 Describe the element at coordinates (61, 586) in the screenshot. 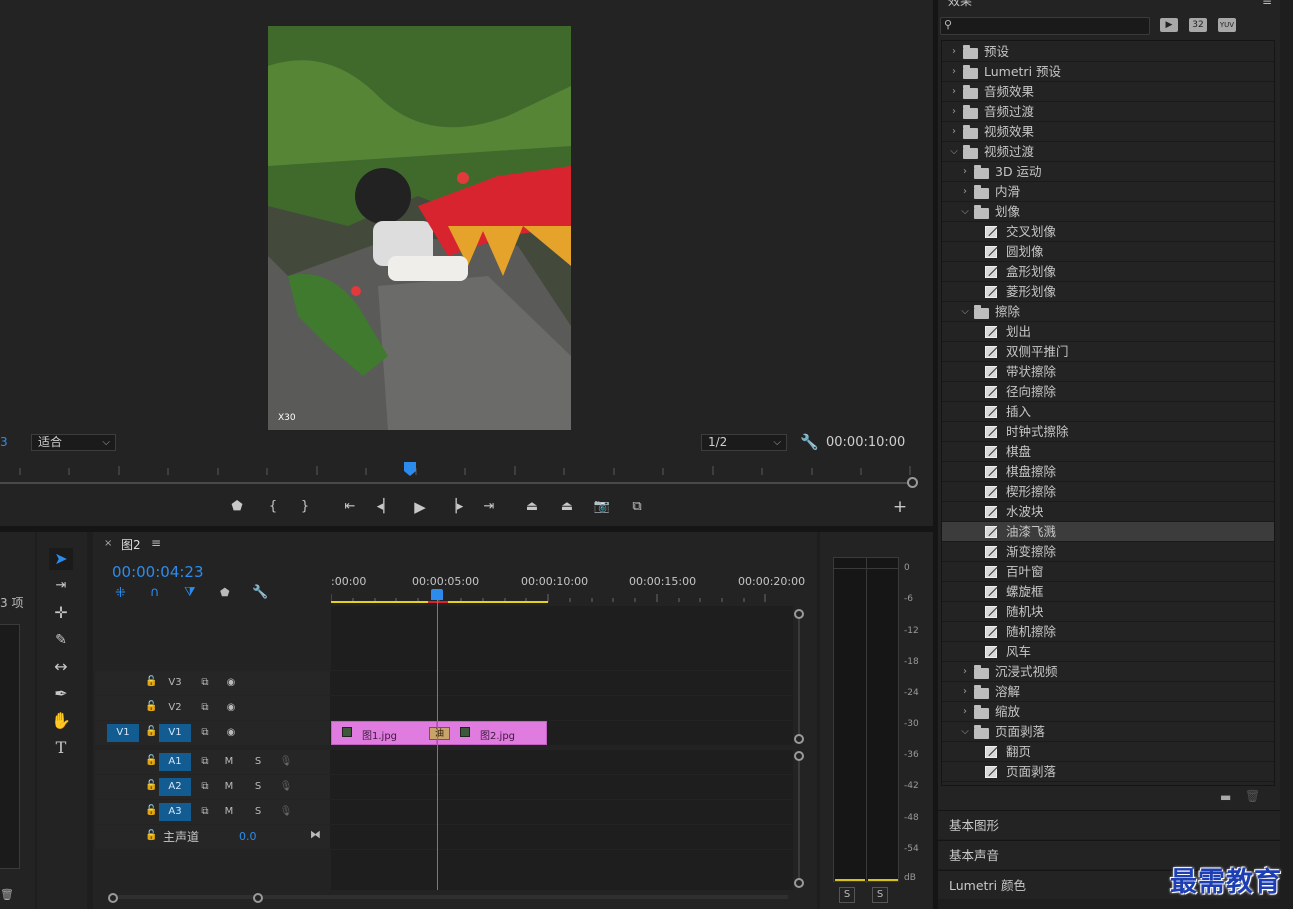

I see `track-select-tool-icon: ⇥` at that location.